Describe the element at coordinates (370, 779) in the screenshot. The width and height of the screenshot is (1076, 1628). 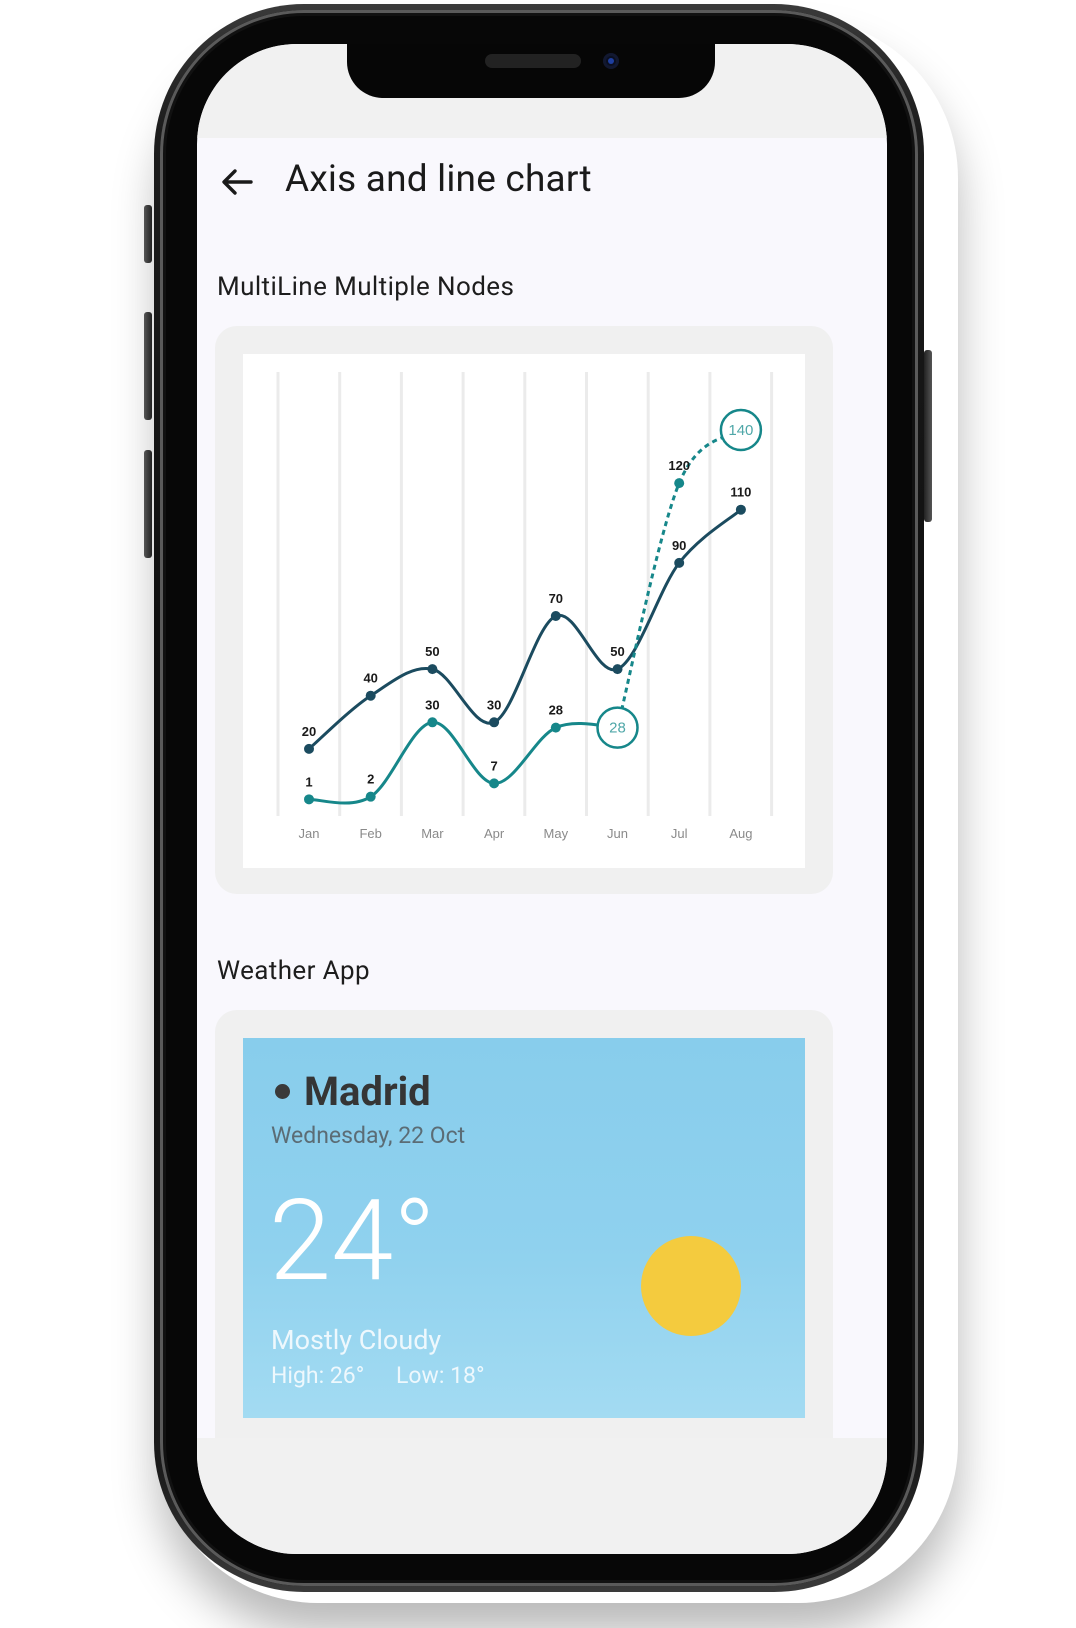
I see `data-label: 2` at that location.